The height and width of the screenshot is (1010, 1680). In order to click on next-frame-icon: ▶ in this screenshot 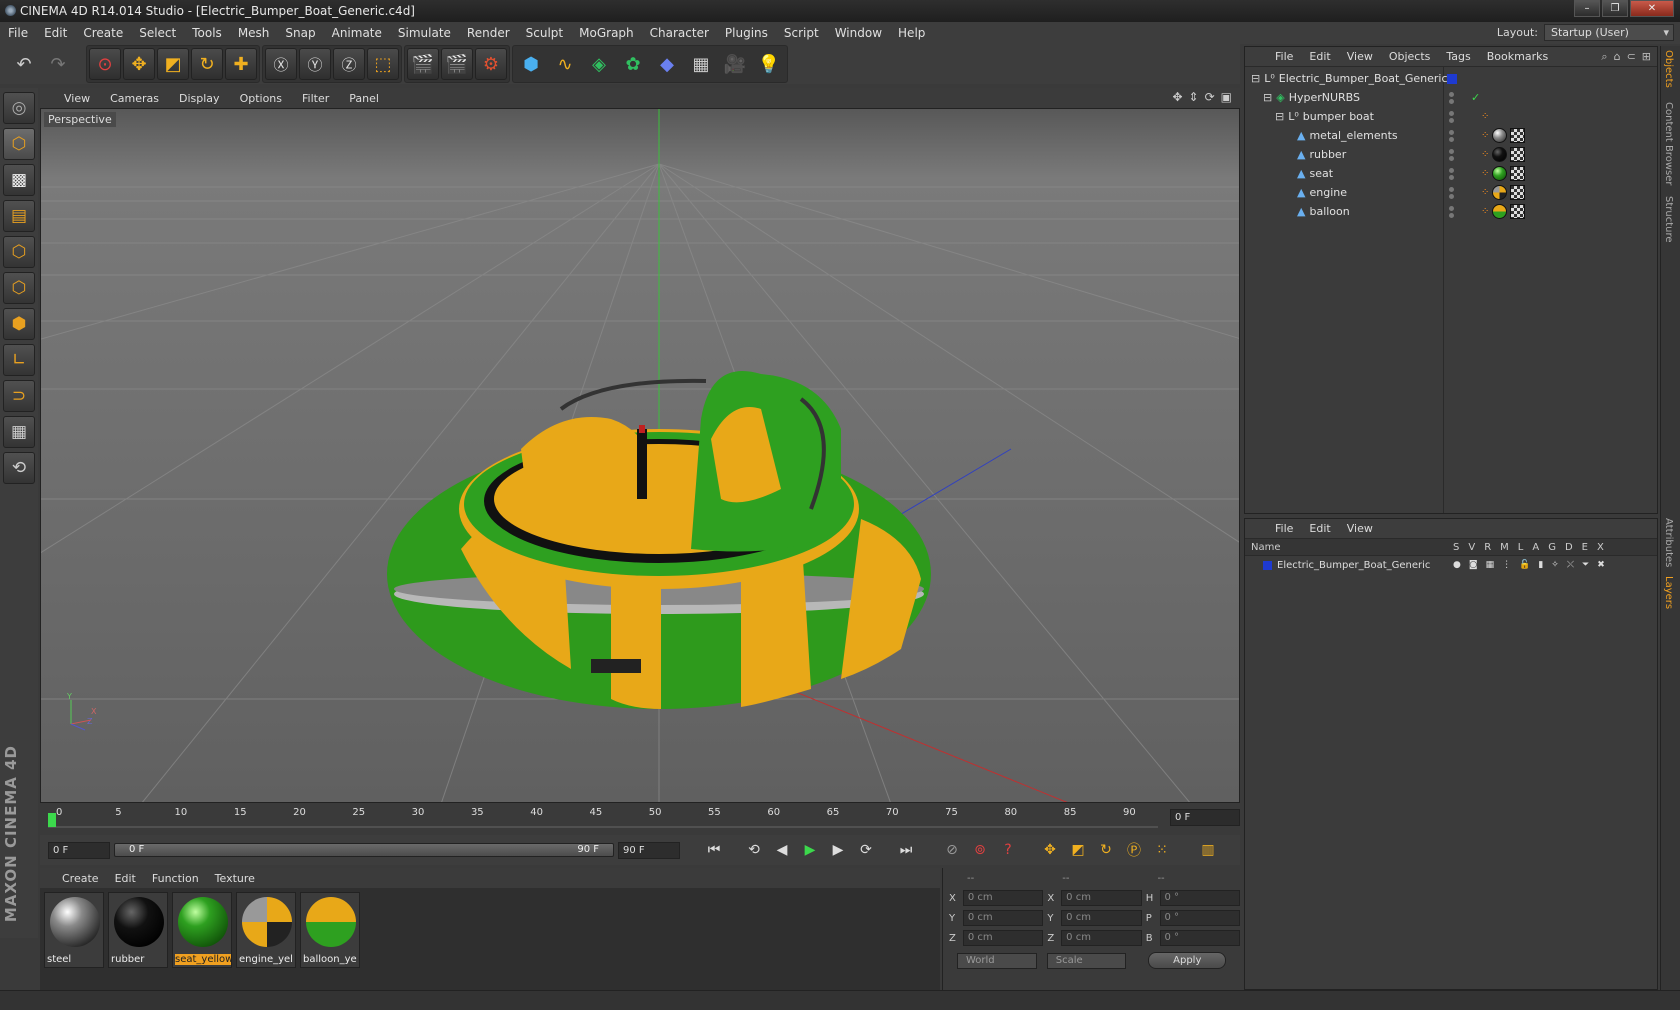, I will do `click(838, 850)`.